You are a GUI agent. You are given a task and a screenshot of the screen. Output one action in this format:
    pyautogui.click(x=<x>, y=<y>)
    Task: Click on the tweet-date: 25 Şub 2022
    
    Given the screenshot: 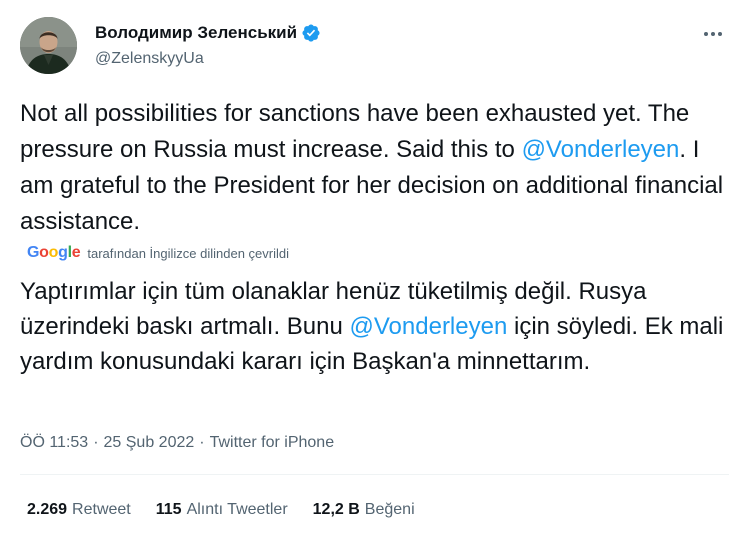 What is the action you would take?
    pyautogui.click(x=149, y=443)
    